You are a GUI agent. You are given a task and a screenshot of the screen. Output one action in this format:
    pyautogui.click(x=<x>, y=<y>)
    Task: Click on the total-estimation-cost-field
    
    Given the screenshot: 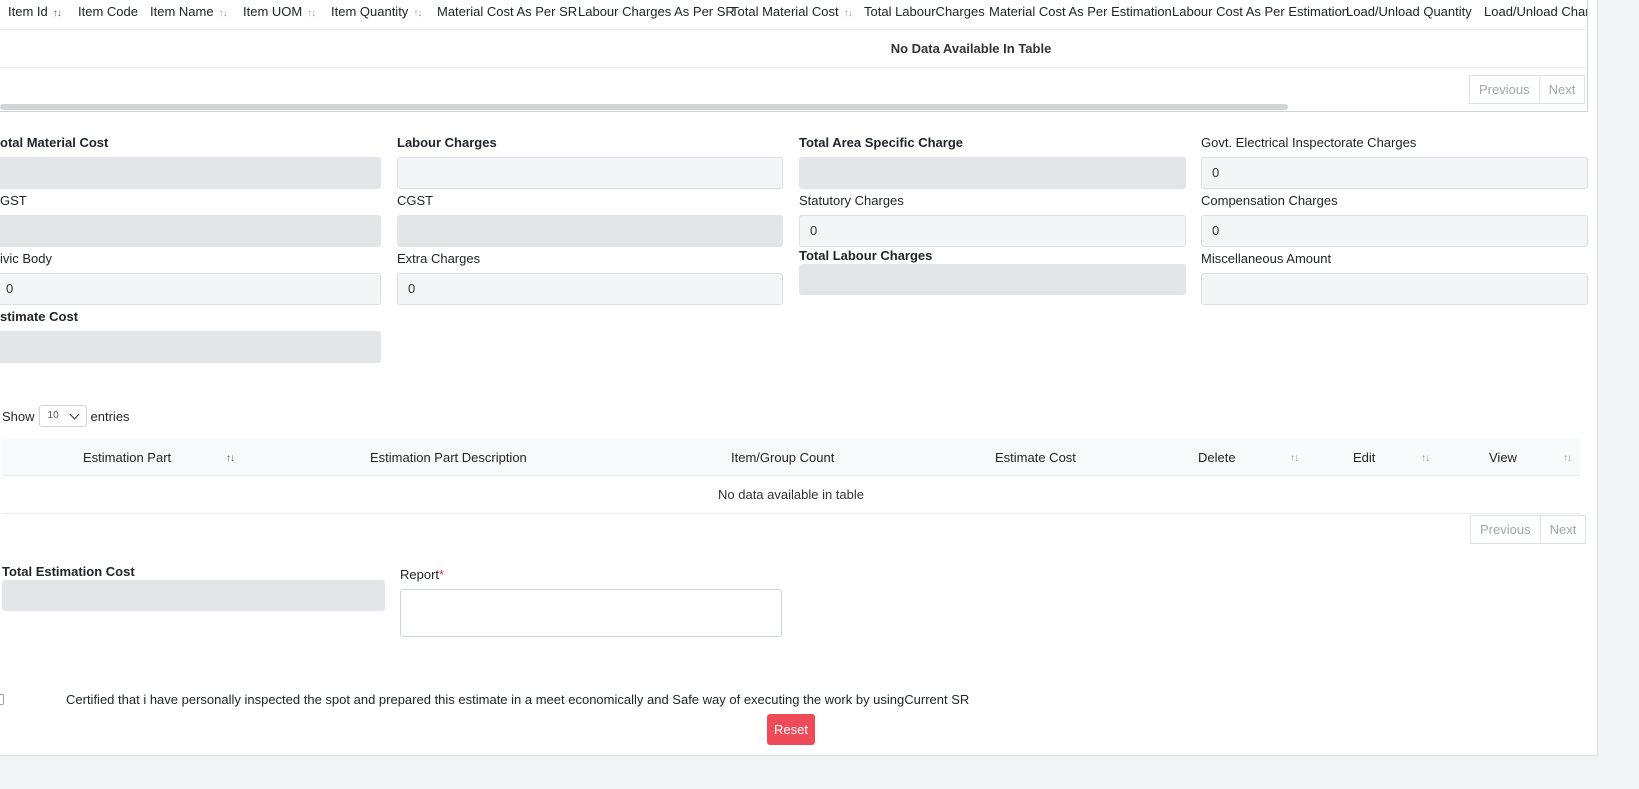 What is the action you would take?
    pyautogui.click(x=193, y=595)
    